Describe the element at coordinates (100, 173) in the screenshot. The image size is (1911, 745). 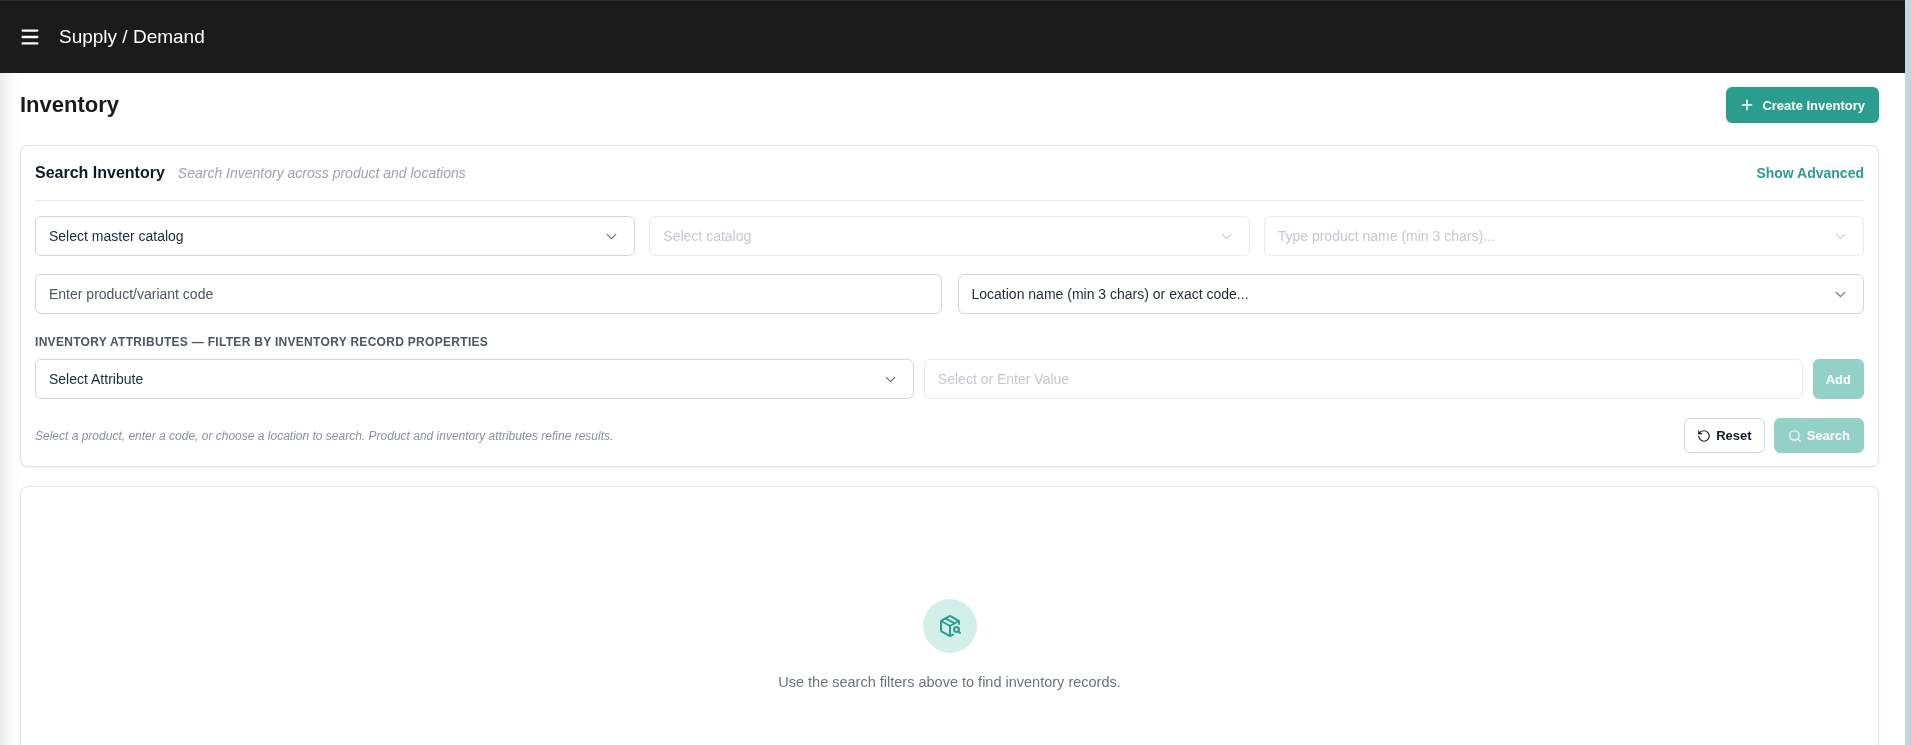
I see `panel-title: Search Inventory` at that location.